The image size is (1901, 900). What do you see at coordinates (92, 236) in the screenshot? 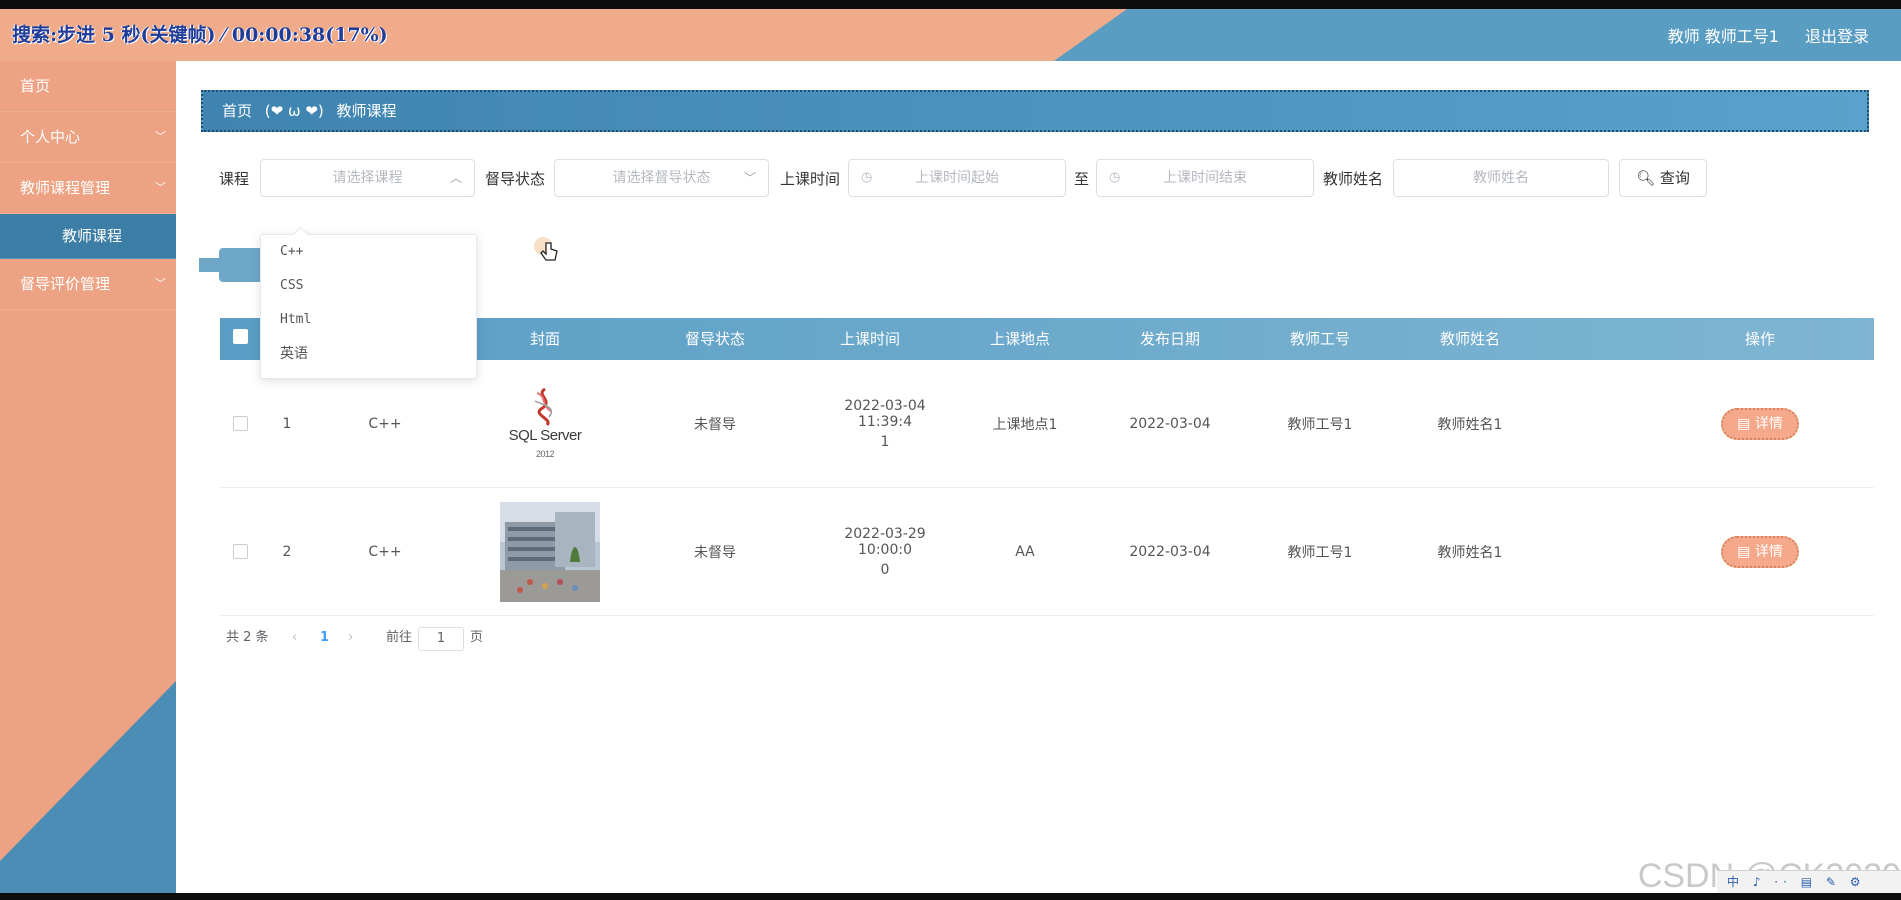
I see `sidebar-item-label: 教师课程` at bounding box center [92, 236].